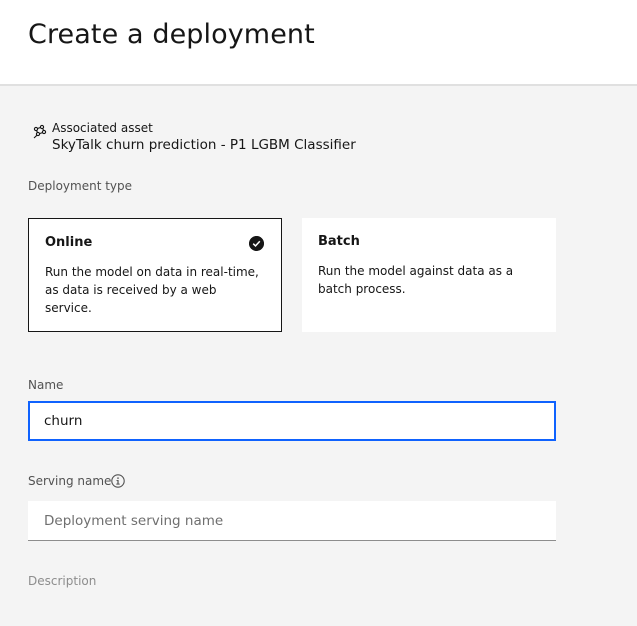  Describe the element at coordinates (171, 34) in the screenshot. I see `page-title: Create a deployment` at that location.